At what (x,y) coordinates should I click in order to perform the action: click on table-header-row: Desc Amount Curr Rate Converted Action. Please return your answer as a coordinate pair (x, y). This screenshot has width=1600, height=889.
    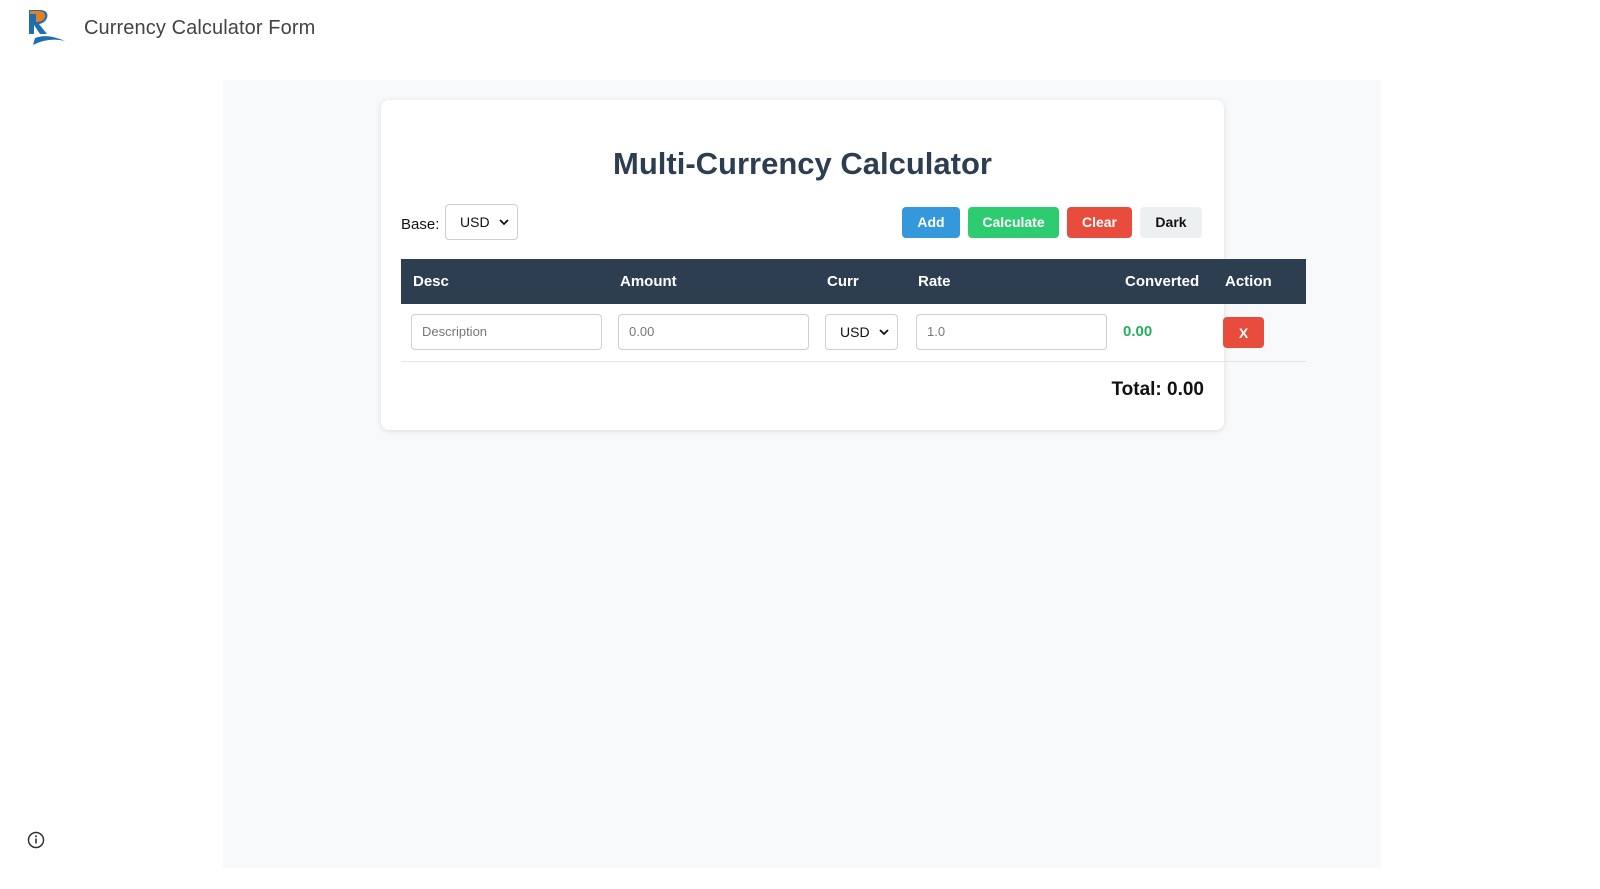
    Looking at the image, I should click on (853, 281).